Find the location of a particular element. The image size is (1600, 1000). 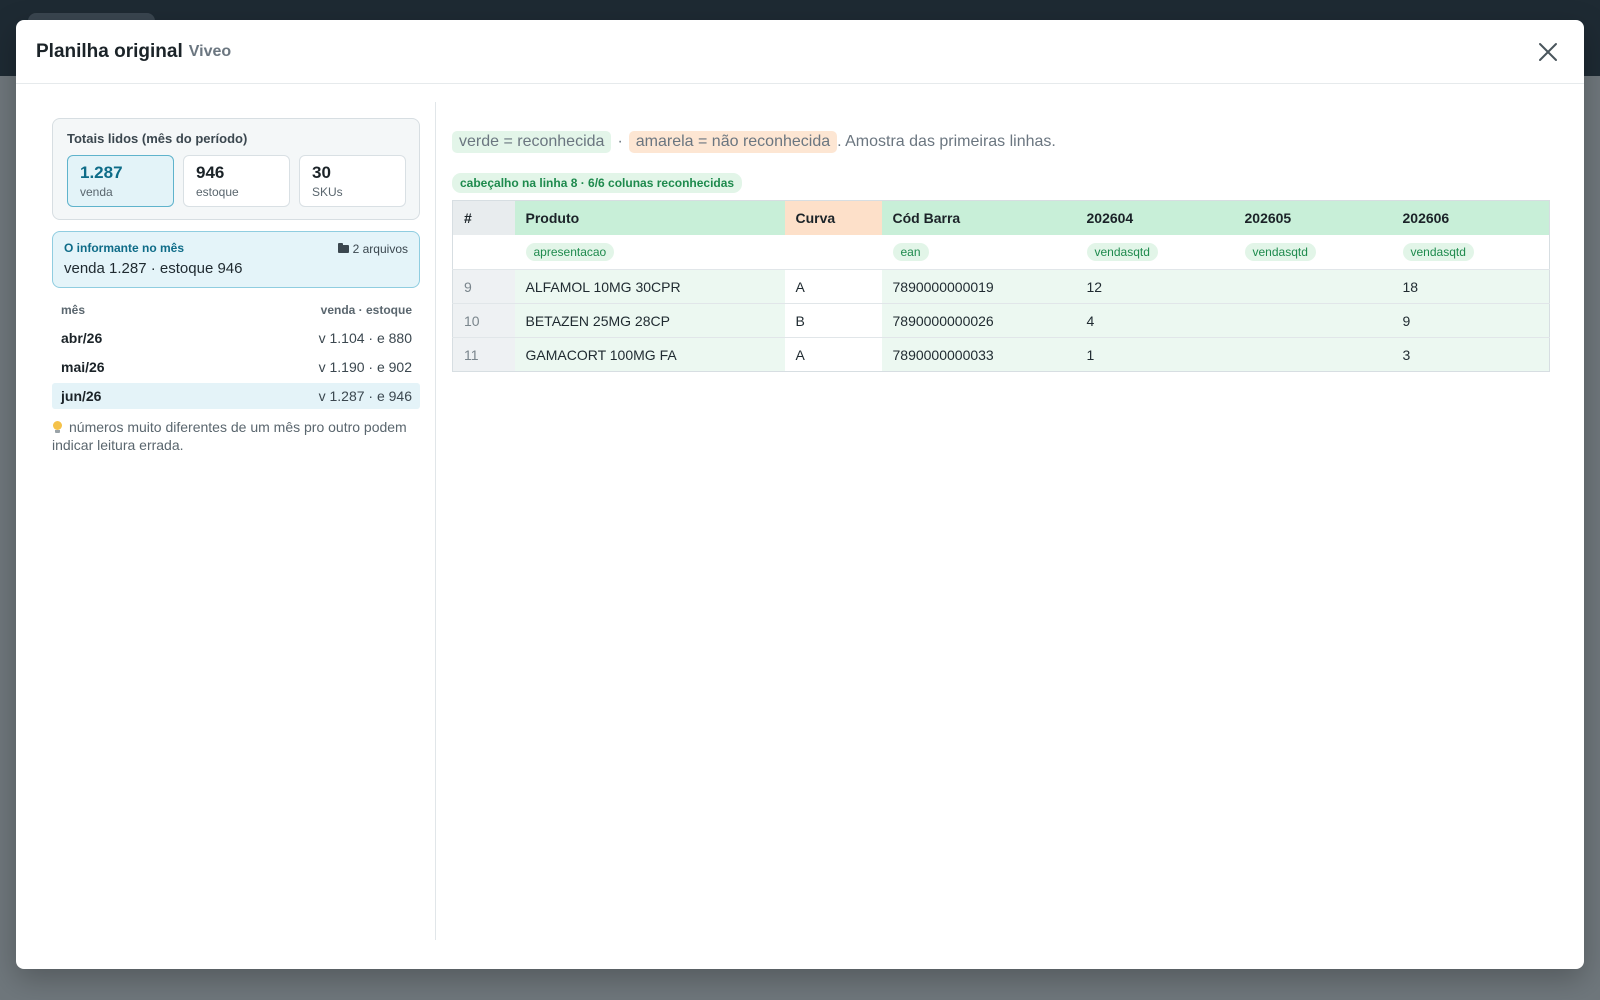

column-header: 202605 is located at coordinates (1312, 217).